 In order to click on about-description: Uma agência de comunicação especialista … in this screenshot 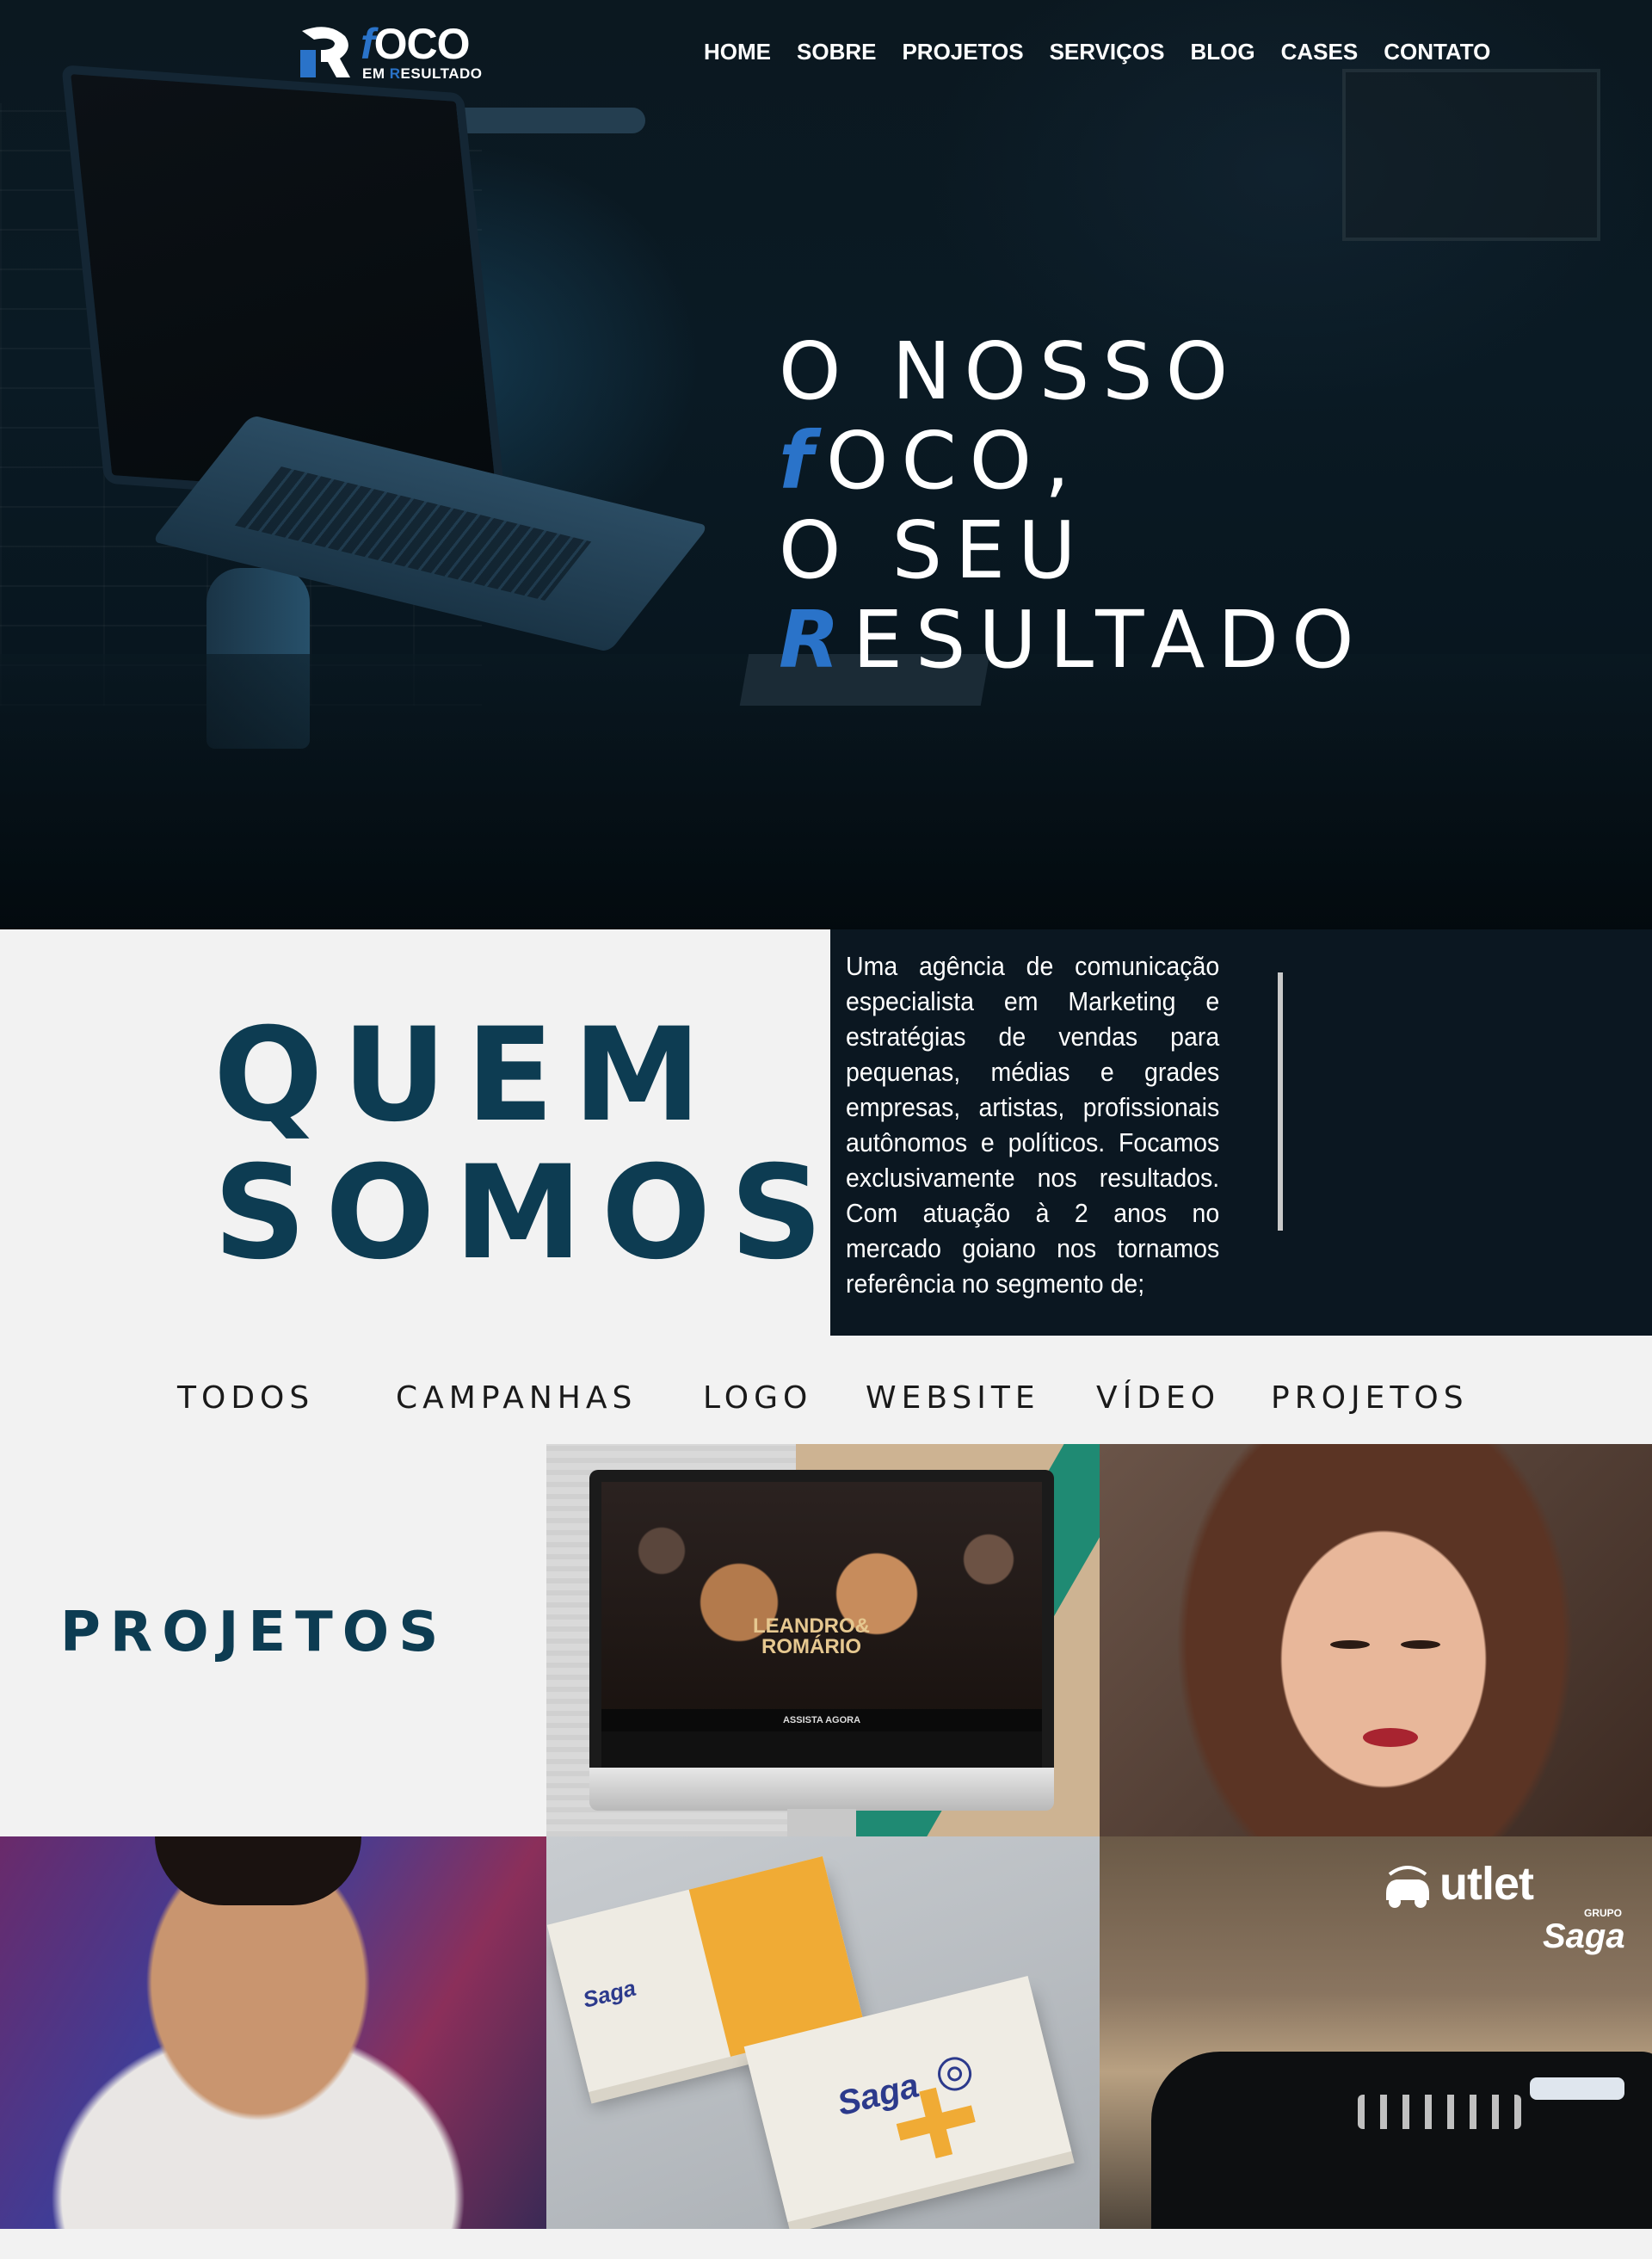, I will do `click(1033, 1125)`.